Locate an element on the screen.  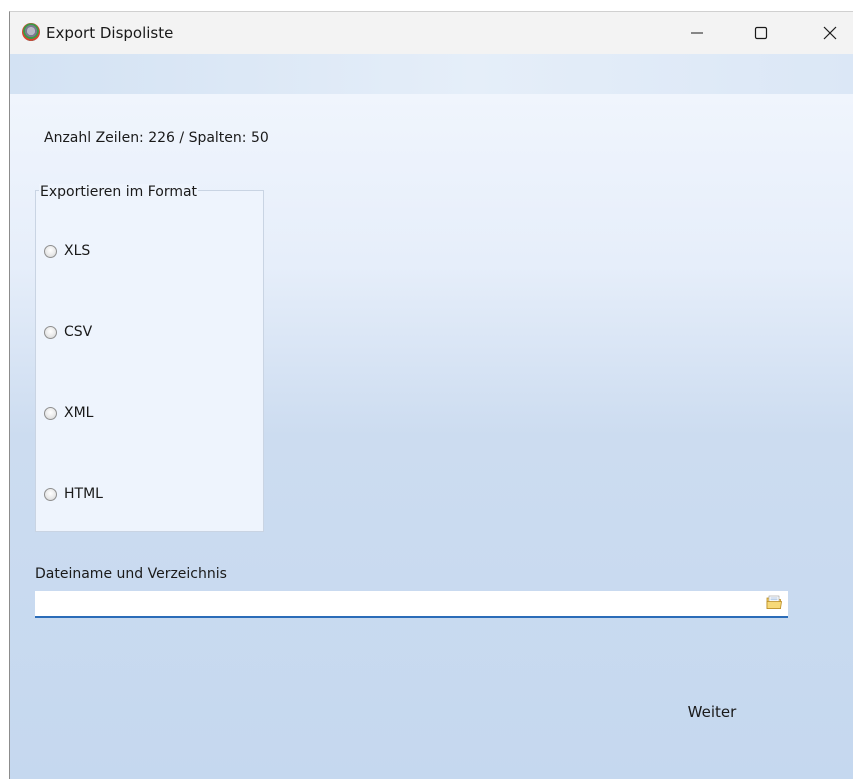
minimize-icon is located at coordinates (697, 33).